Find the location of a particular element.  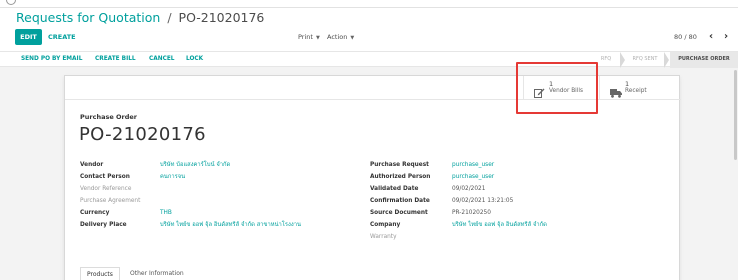

field-purchase-request: Purchase Request purchase_user is located at coordinates (515, 165).